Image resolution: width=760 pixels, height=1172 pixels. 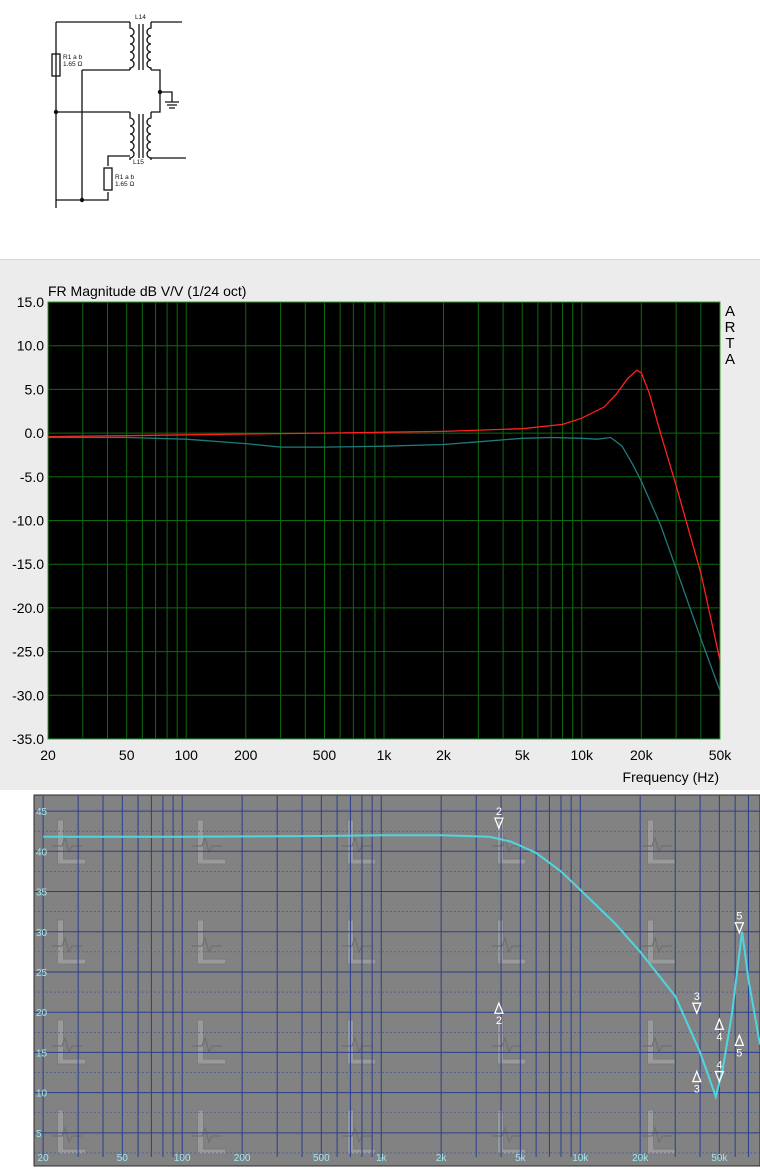 I want to click on analyzer-y-tick: 15, so click(x=42, y=1053).